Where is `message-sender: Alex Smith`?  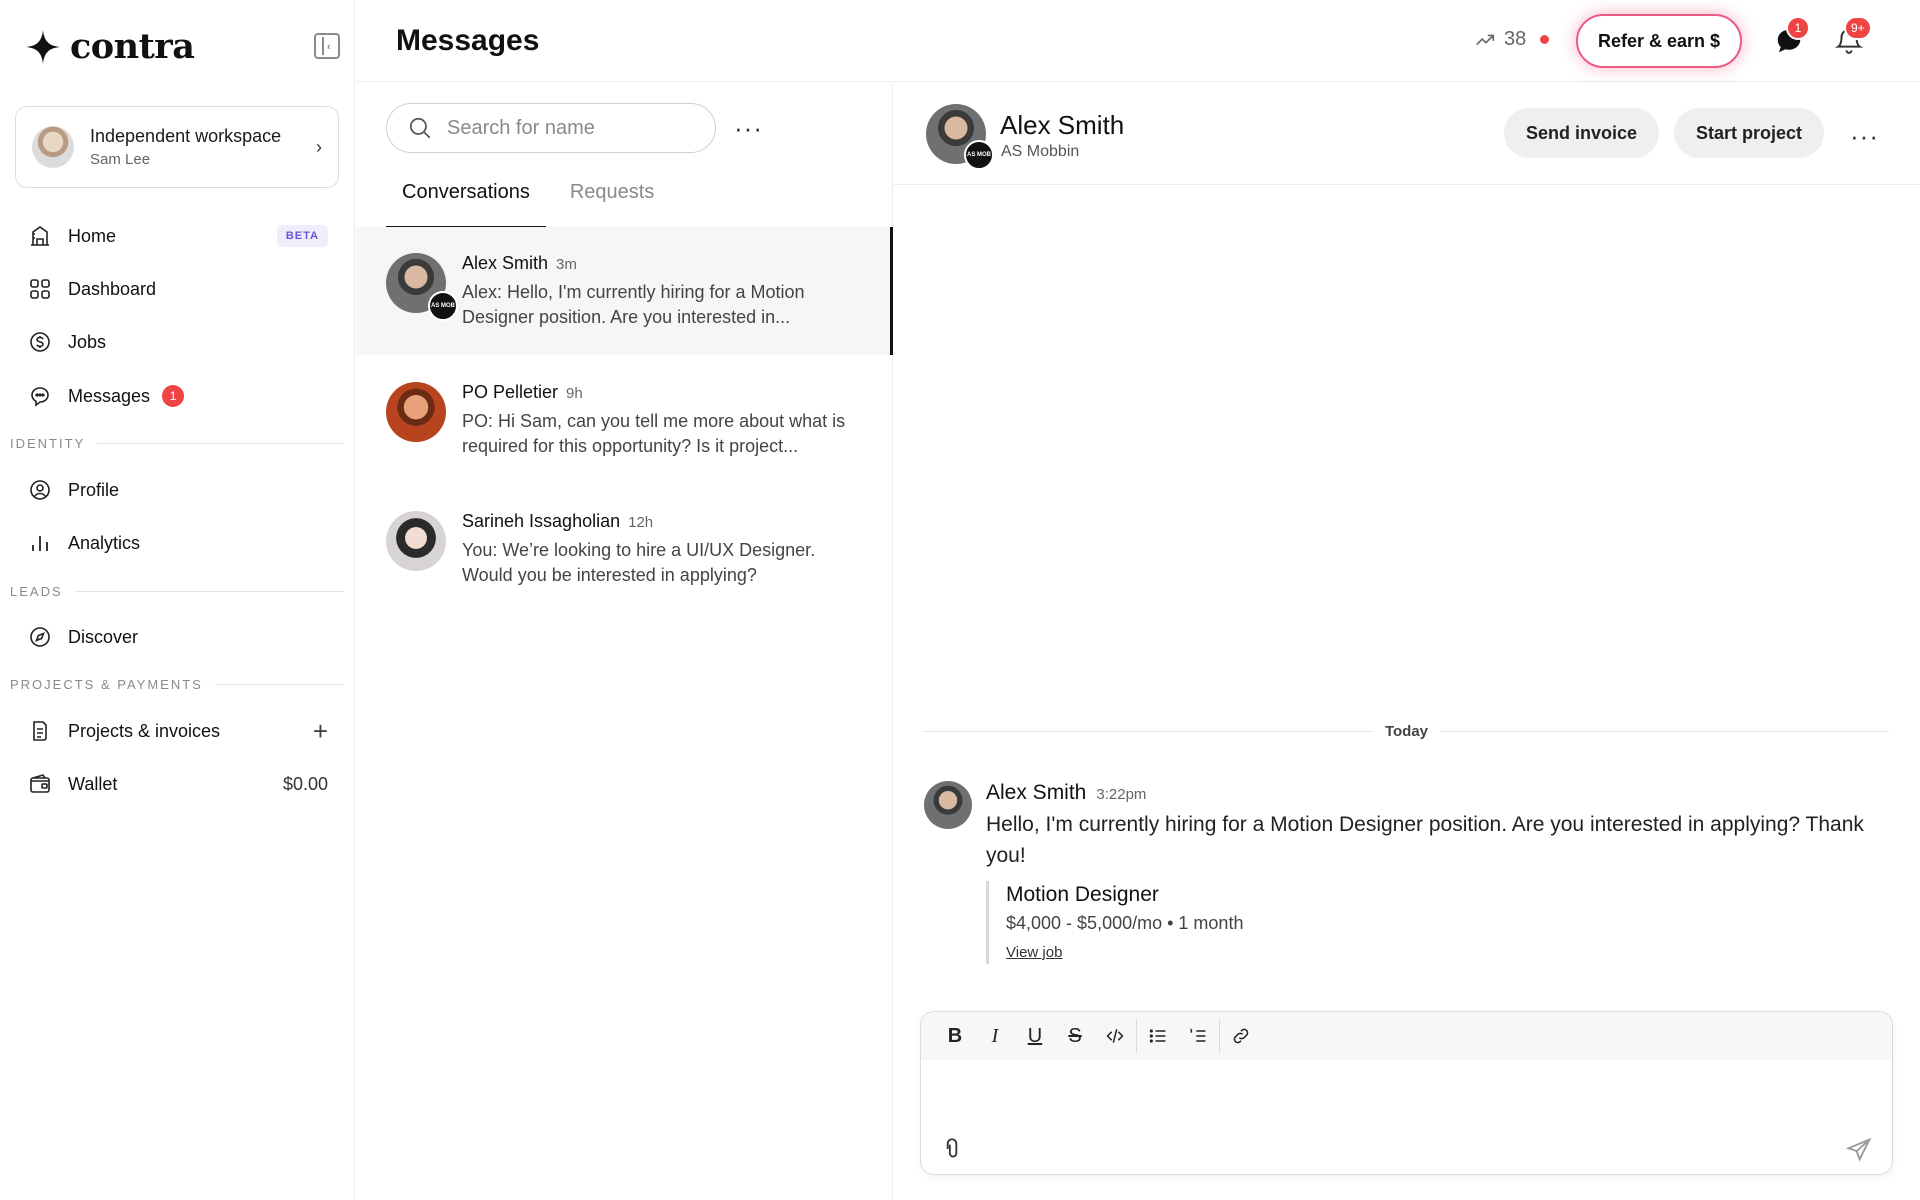 message-sender: Alex Smith is located at coordinates (1036, 792).